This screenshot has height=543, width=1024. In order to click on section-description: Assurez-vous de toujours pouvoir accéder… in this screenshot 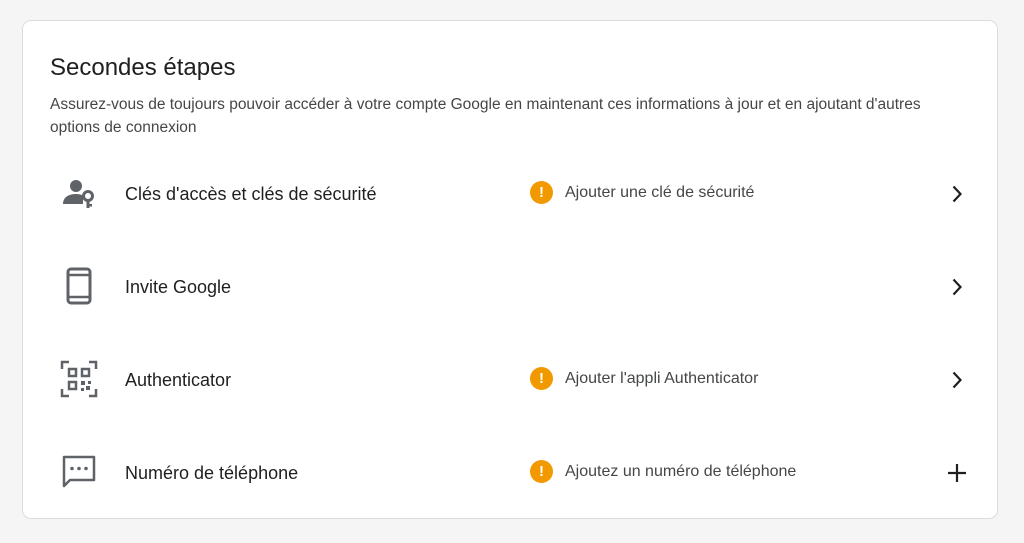, I will do `click(485, 116)`.